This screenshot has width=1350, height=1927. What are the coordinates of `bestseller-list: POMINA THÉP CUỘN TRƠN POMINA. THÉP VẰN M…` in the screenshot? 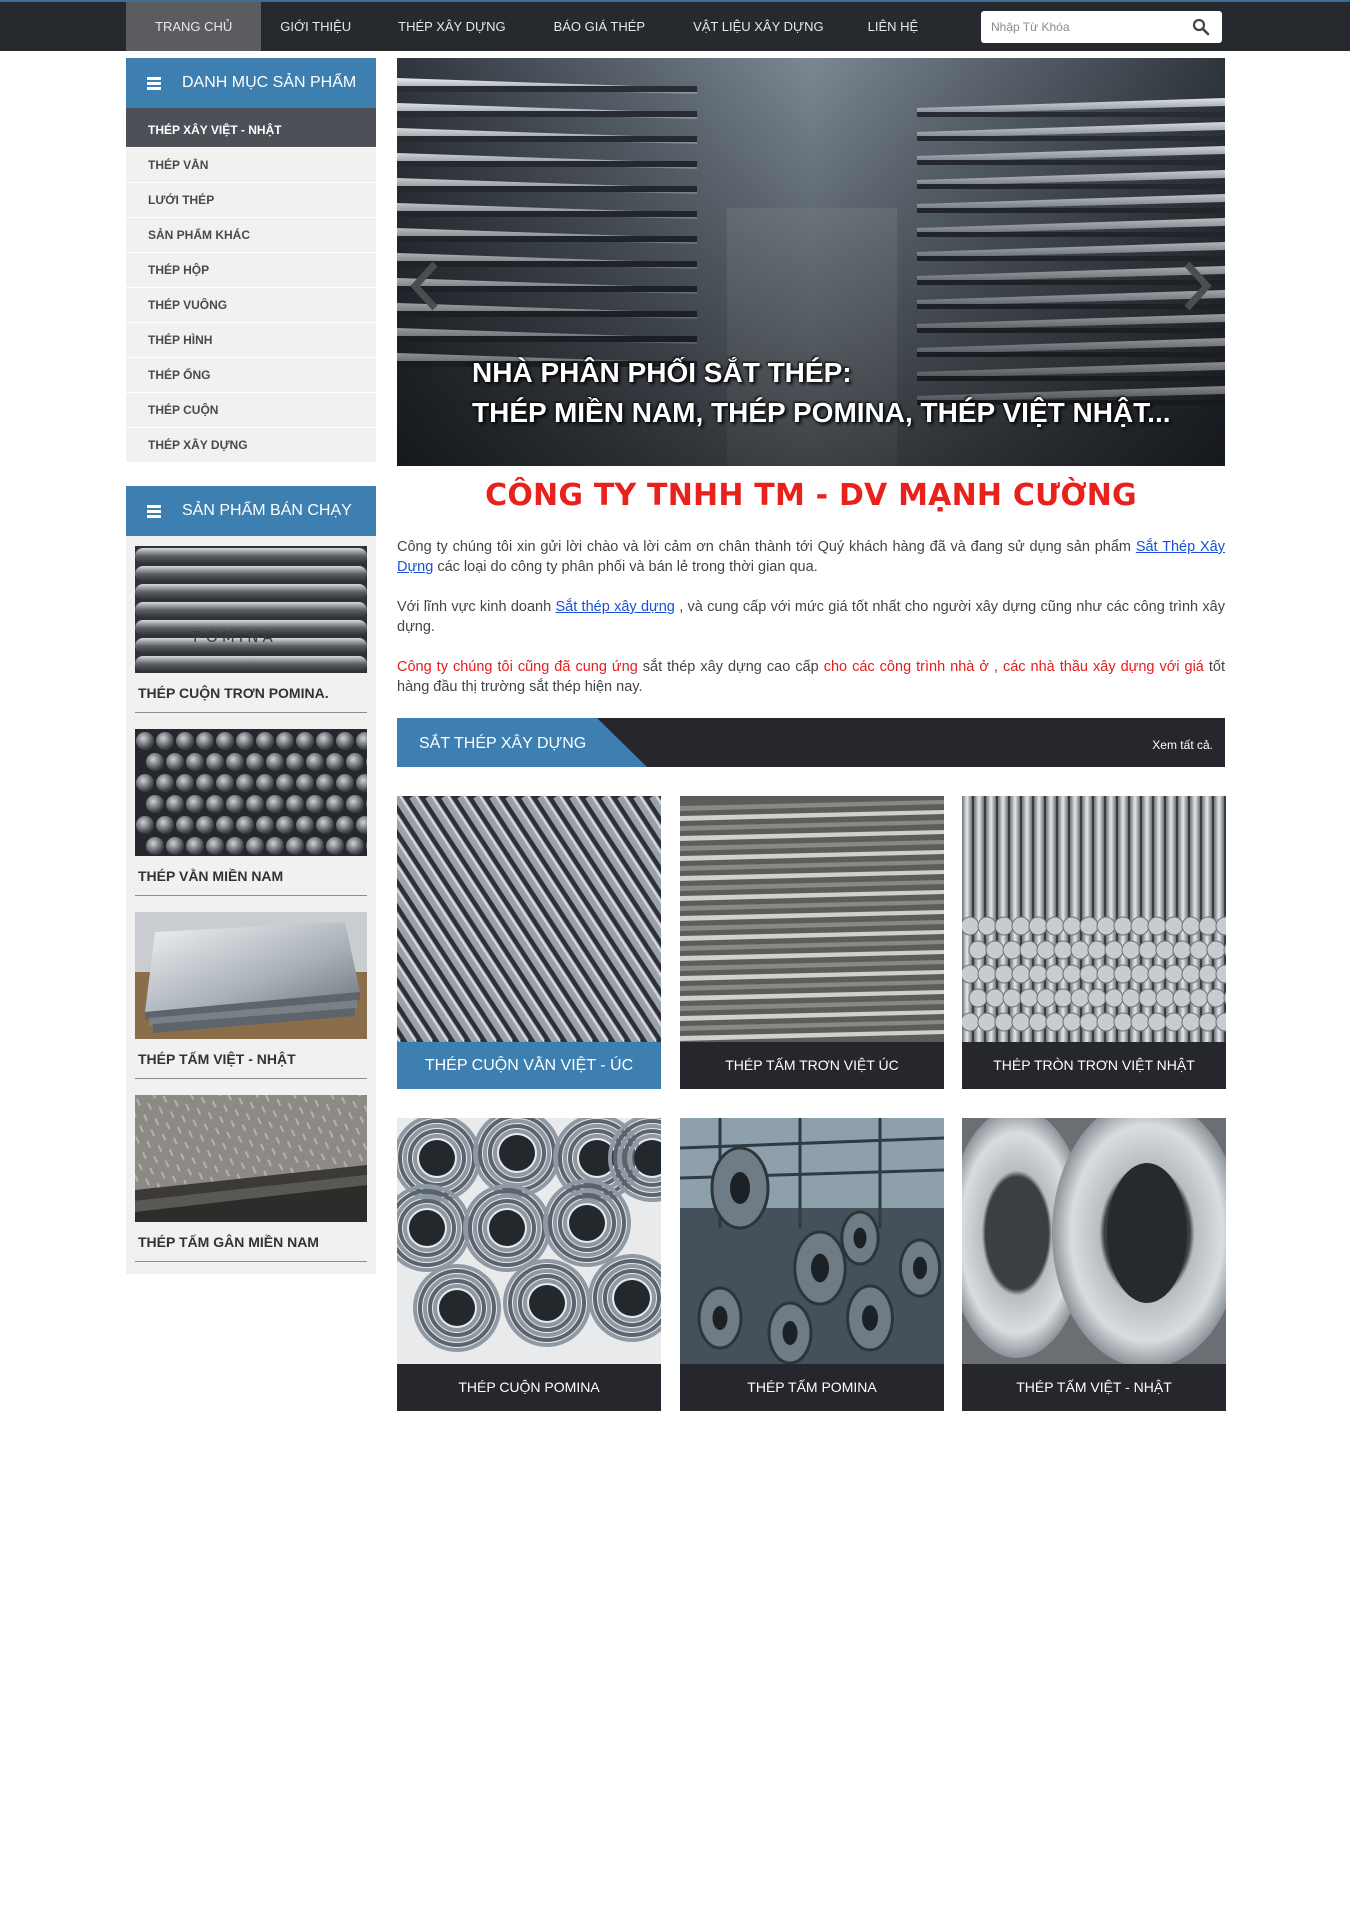 It's located at (251, 905).